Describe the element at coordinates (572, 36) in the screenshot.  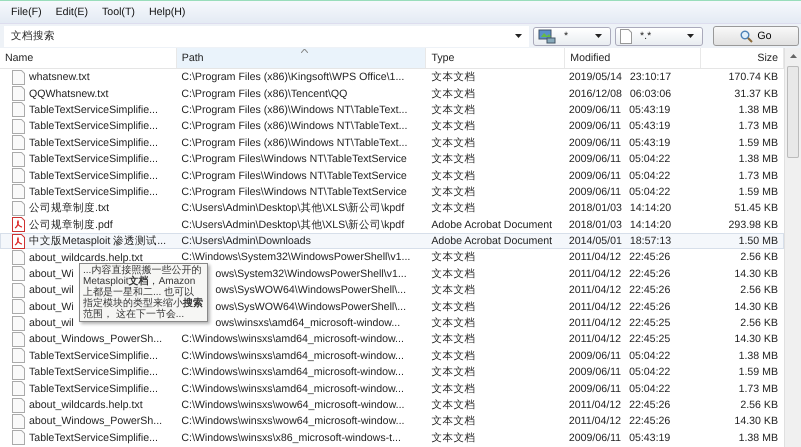
I see `drive-dropdown: *` at that location.